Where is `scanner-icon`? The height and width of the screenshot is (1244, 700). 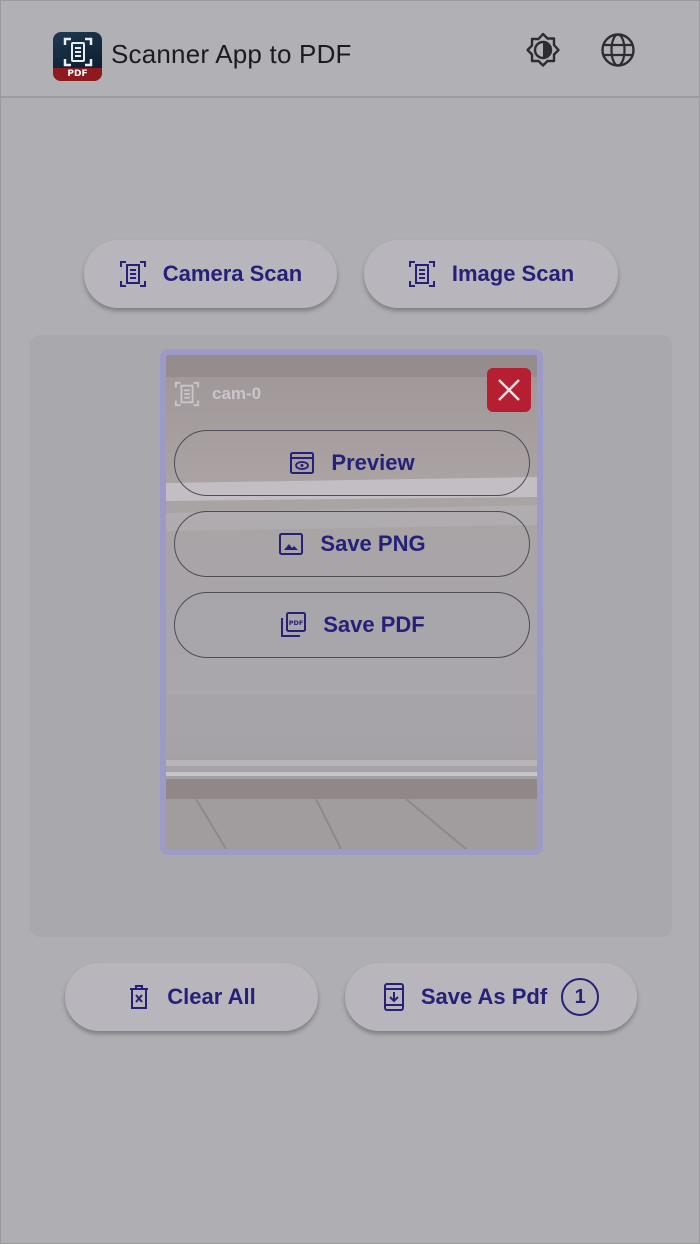 scanner-icon is located at coordinates (78, 52).